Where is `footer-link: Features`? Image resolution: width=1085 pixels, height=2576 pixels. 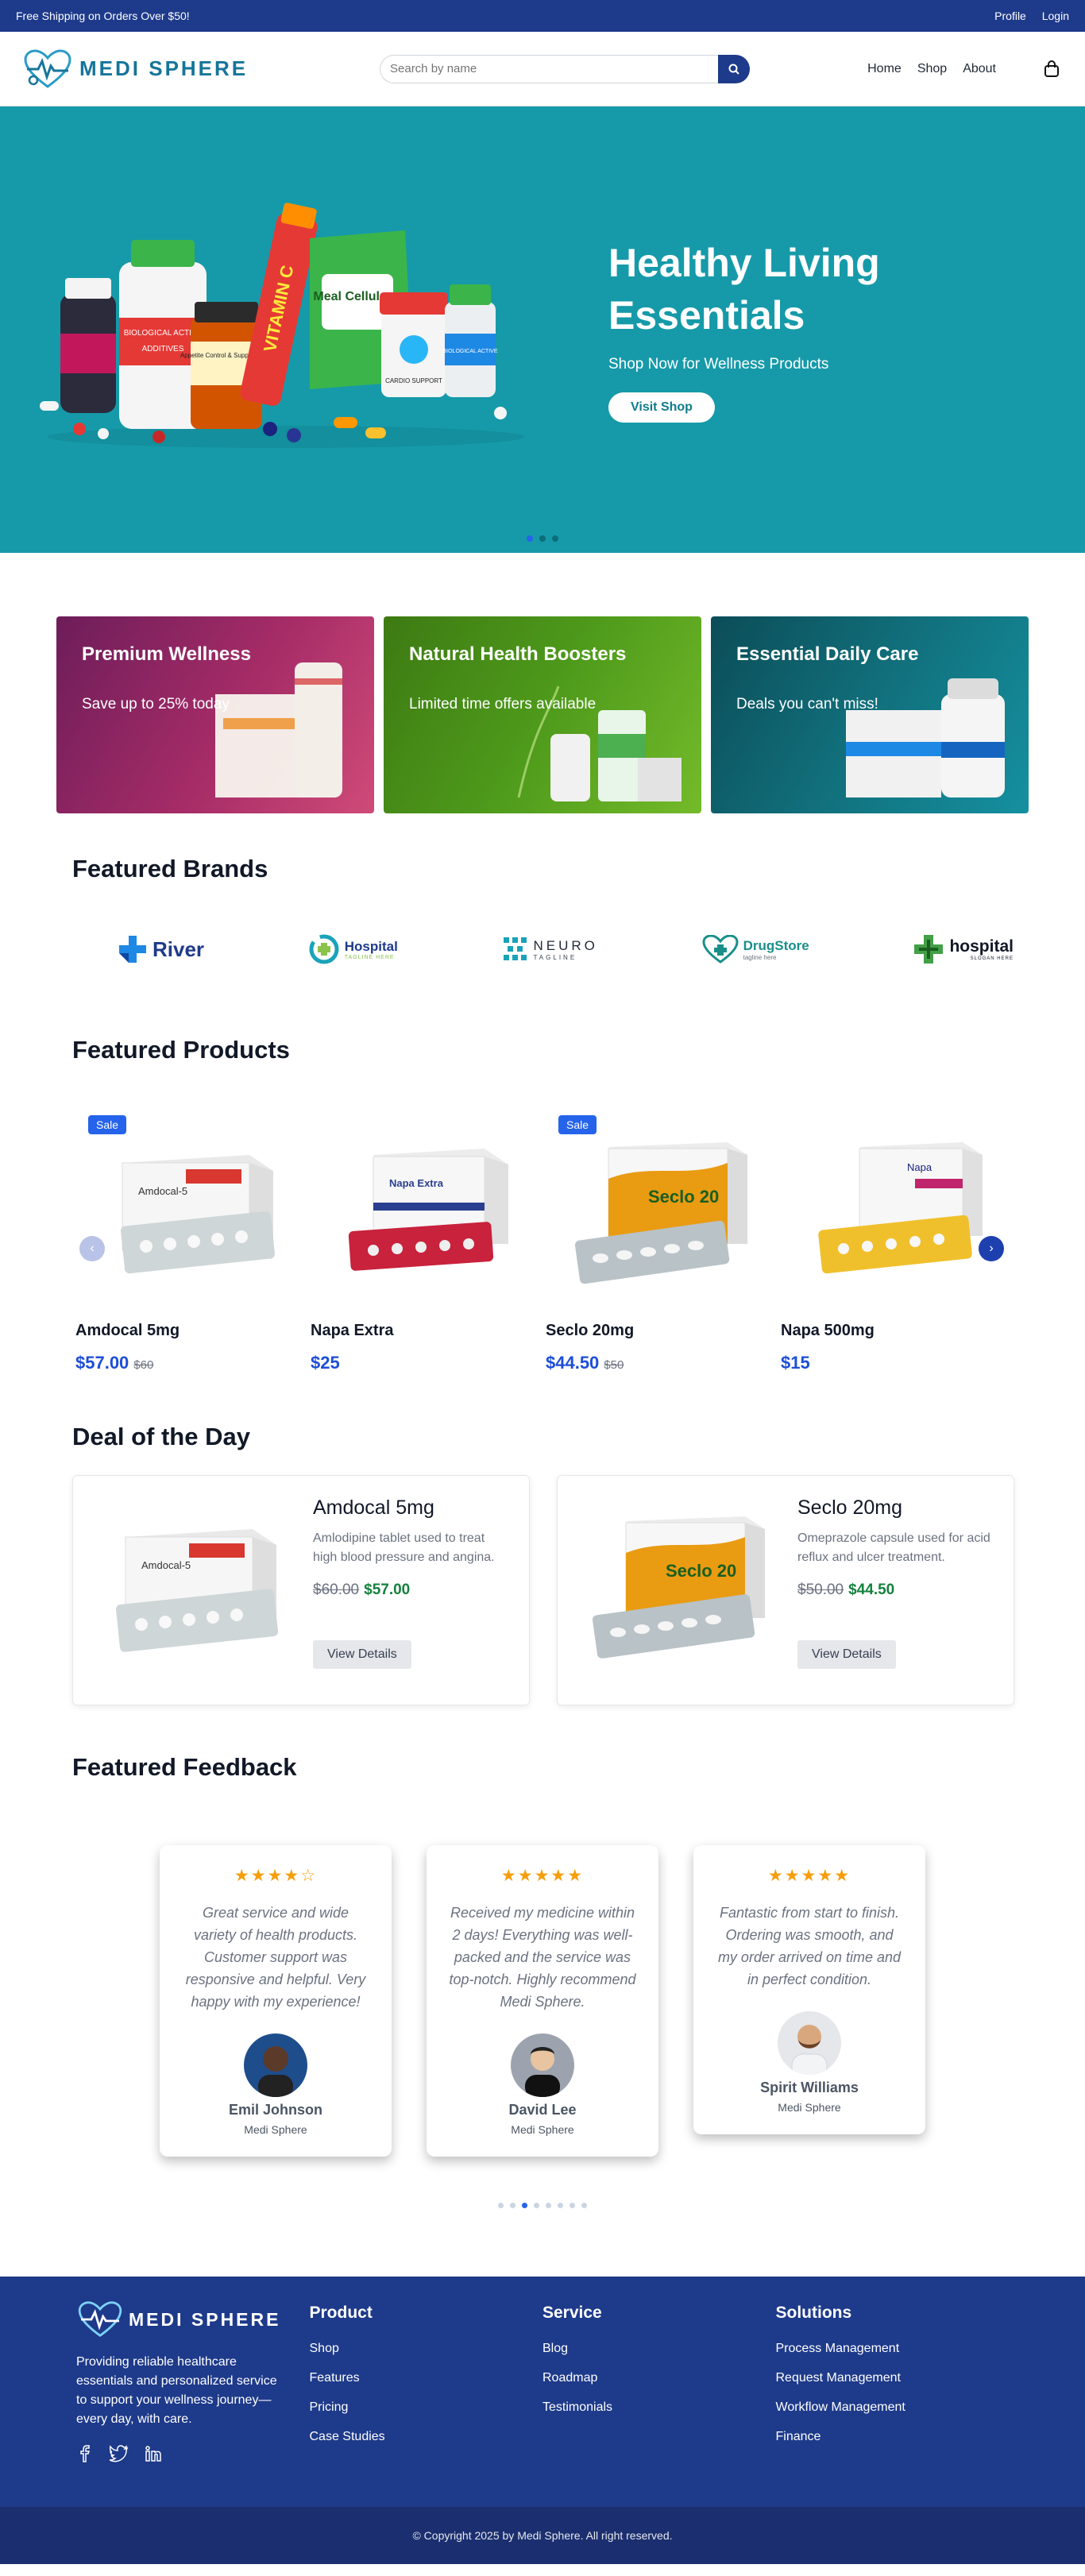 footer-link: Features is located at coordinates (426, 2378).